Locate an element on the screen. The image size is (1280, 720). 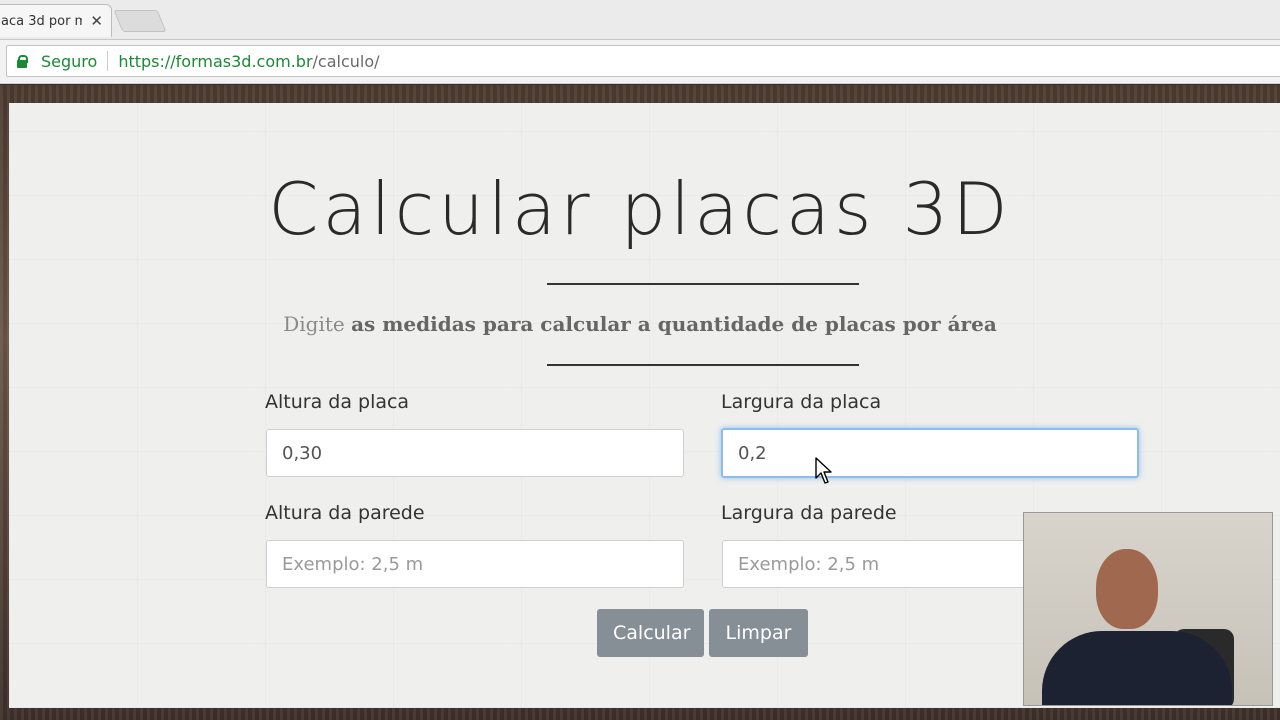
close-icon: ✕ is located at coordinates (96, 21).